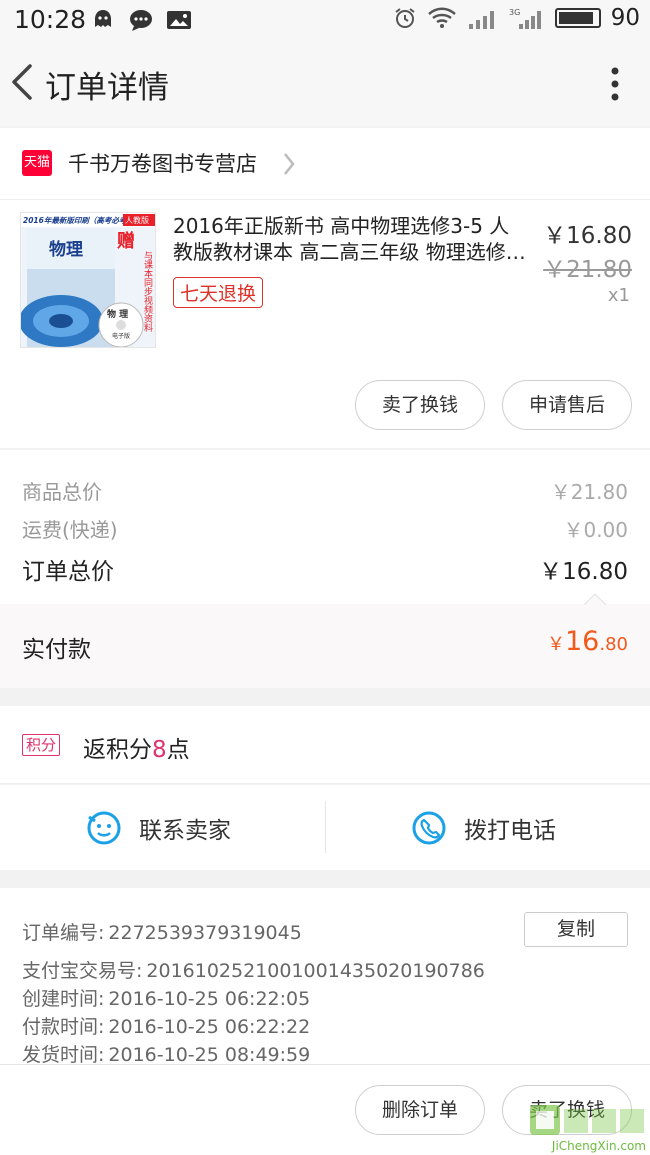 The width and height of the screenshot is (650, 1155). Describe the element at coordinates (41, 745) in the screenshot. I see `points-badge: 积分` at that location.